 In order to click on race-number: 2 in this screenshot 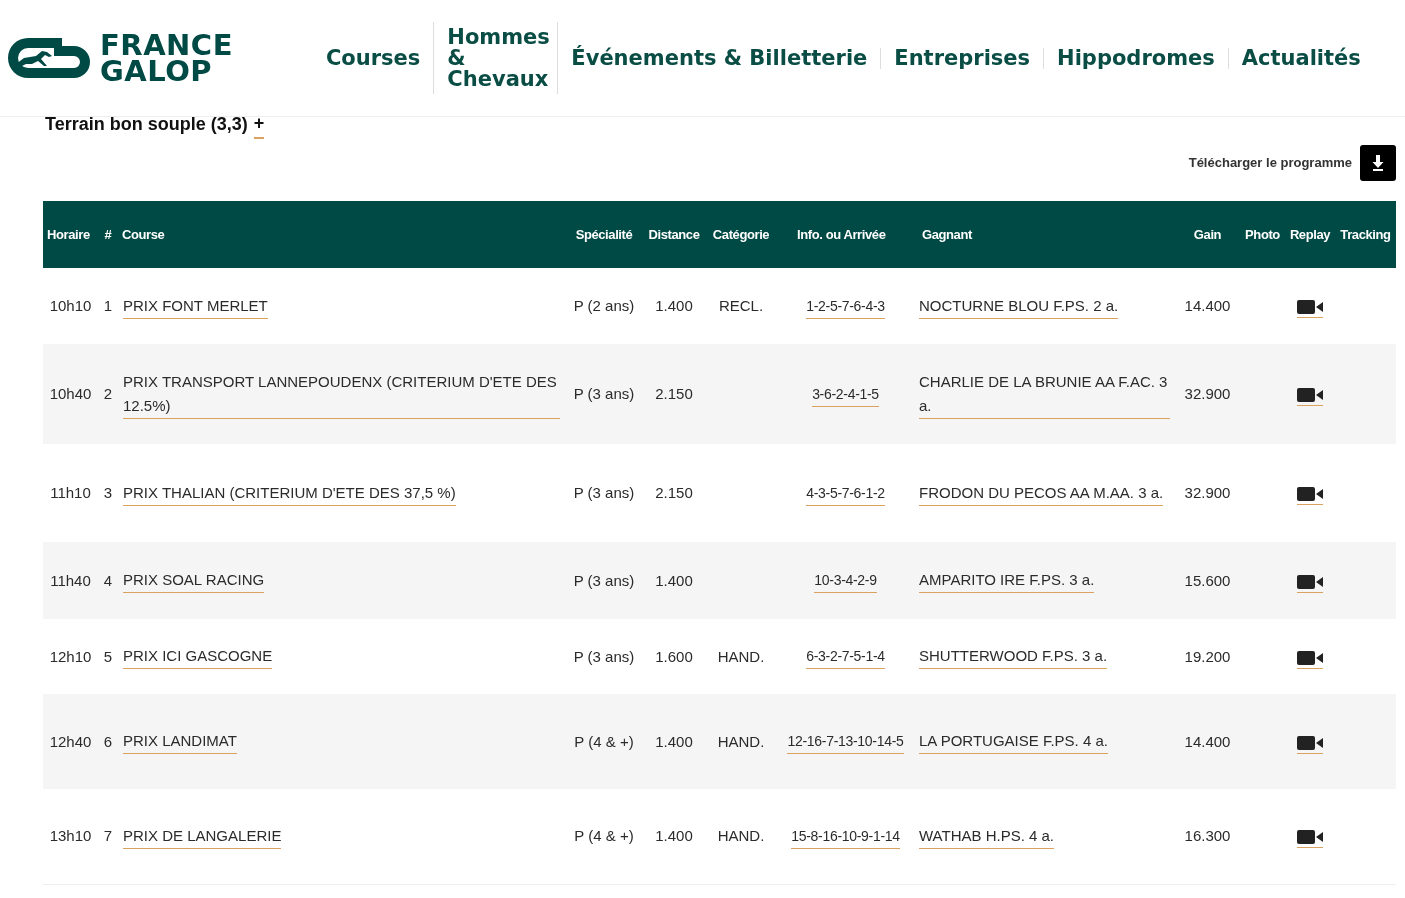, I will do `click(108, 393)`.